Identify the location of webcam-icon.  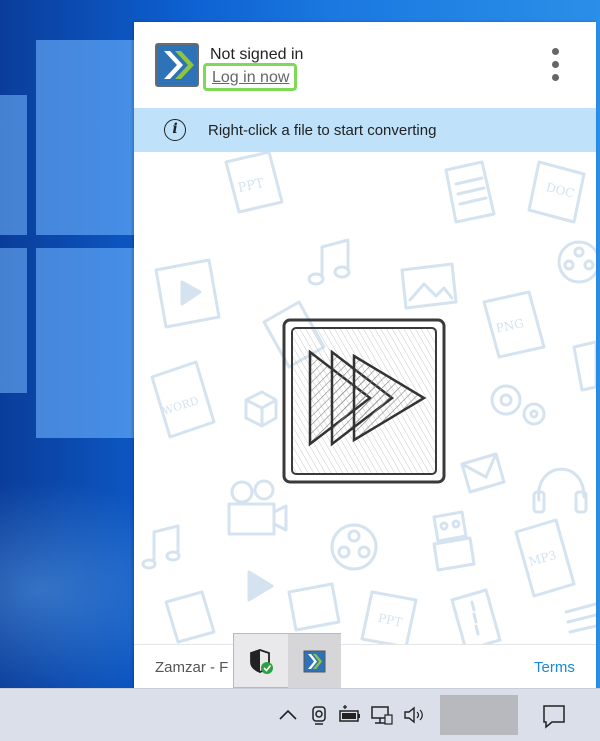
(319, 715).